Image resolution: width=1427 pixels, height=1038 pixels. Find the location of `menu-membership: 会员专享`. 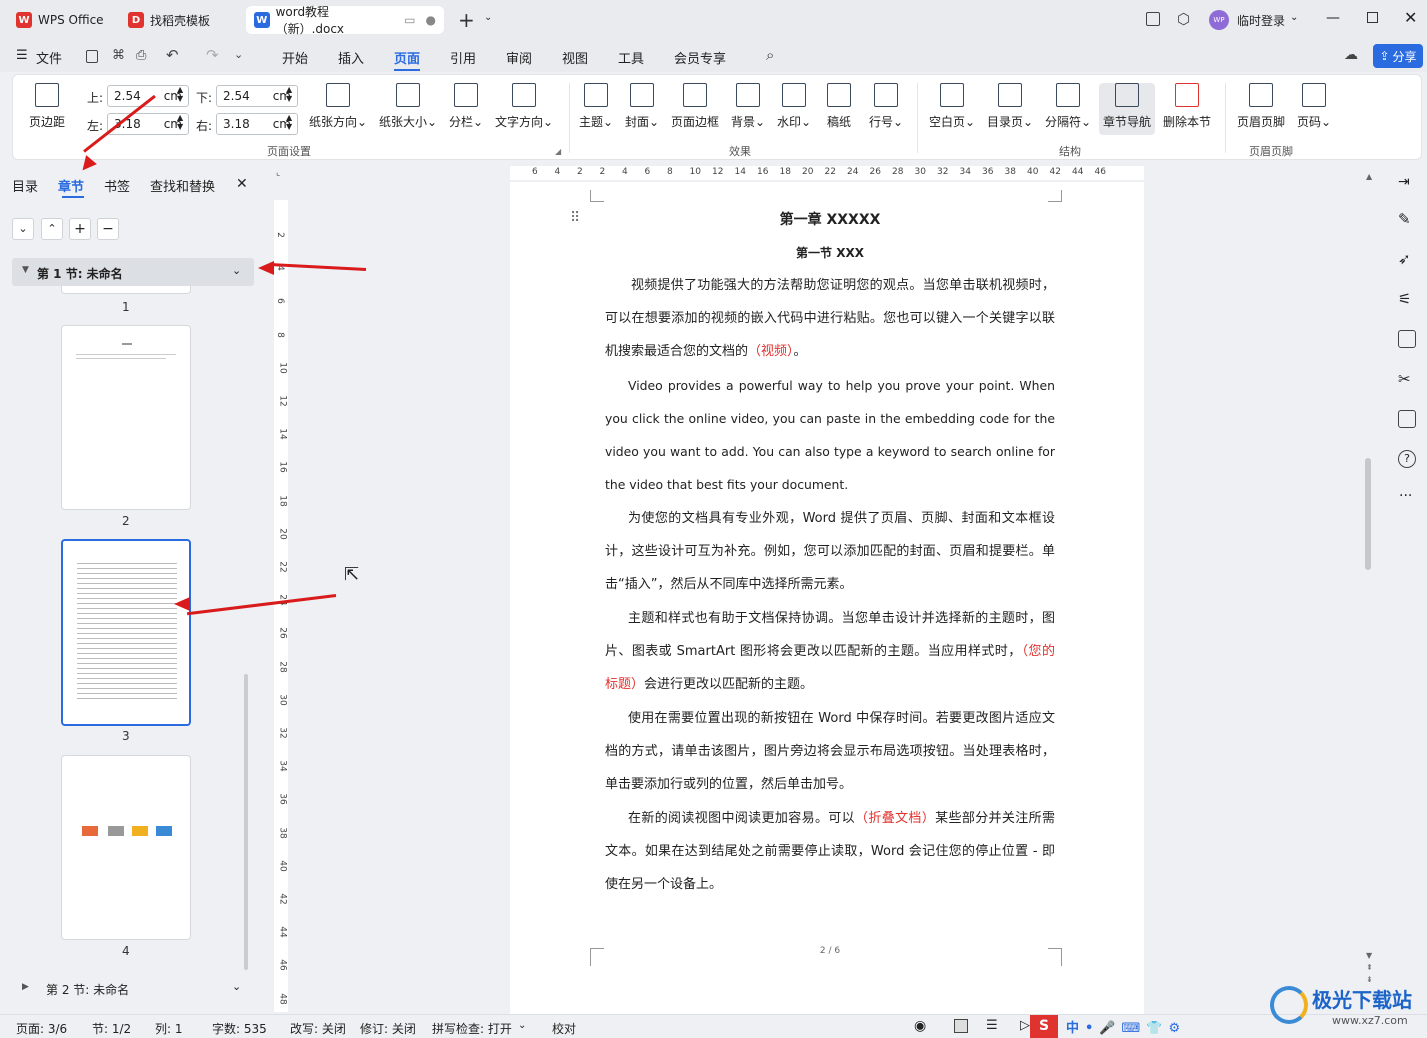

menu-membership: 会员专享 is located at coordinates (700, 57).